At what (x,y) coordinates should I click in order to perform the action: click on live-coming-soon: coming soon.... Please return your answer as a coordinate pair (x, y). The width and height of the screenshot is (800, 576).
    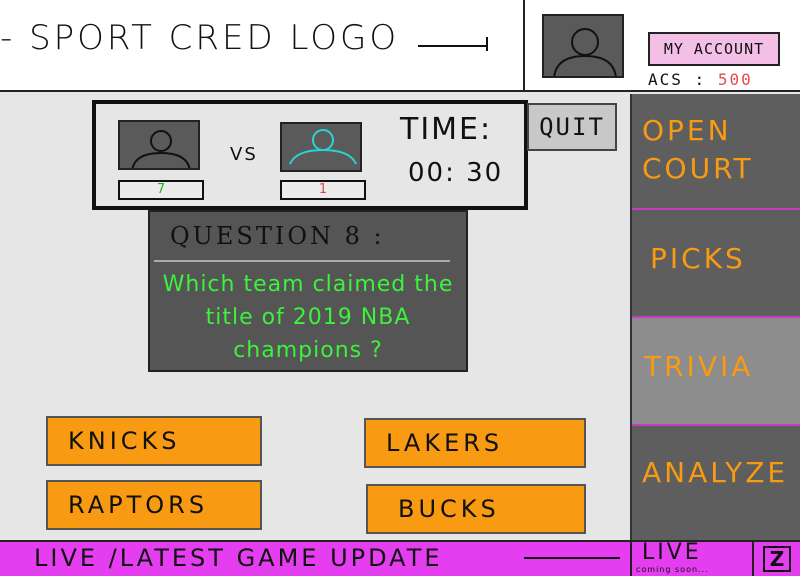
    Looking at the image, I should click on (672, 569).